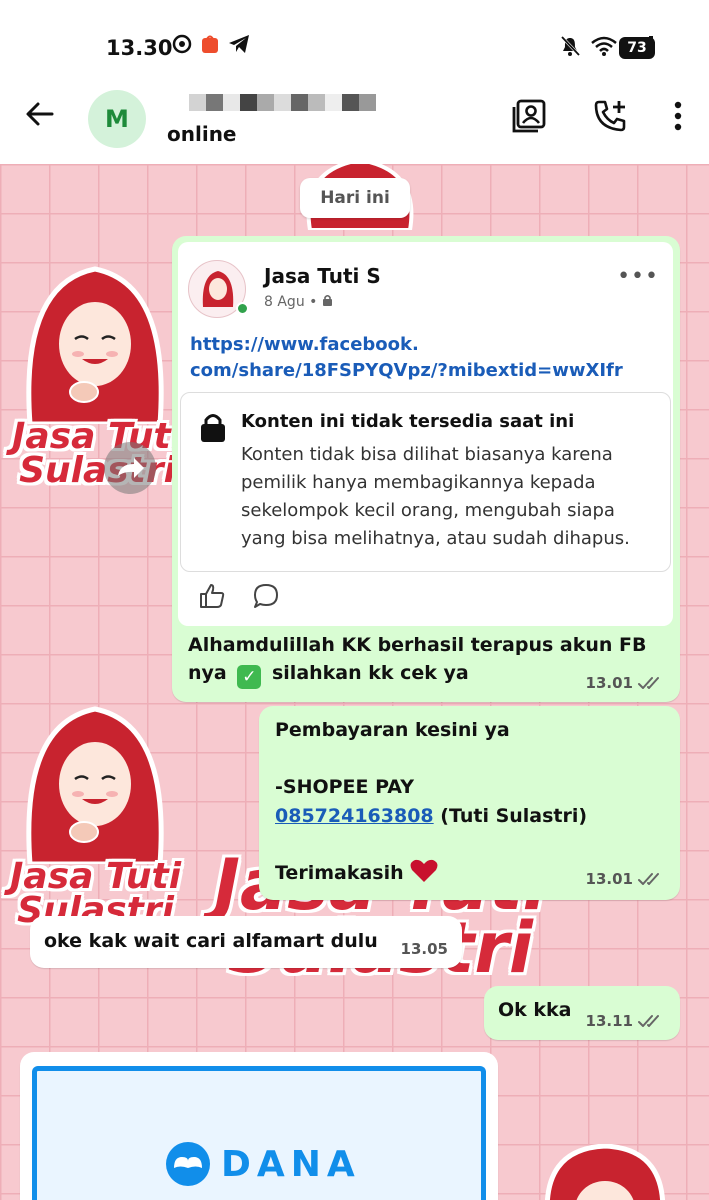 Image resolution: width=709 pixels, height=1200 pixels. What do you see at coordinates (212, 596) in the screenshot?
I see `like-icon` at bounding box center [212, 596].